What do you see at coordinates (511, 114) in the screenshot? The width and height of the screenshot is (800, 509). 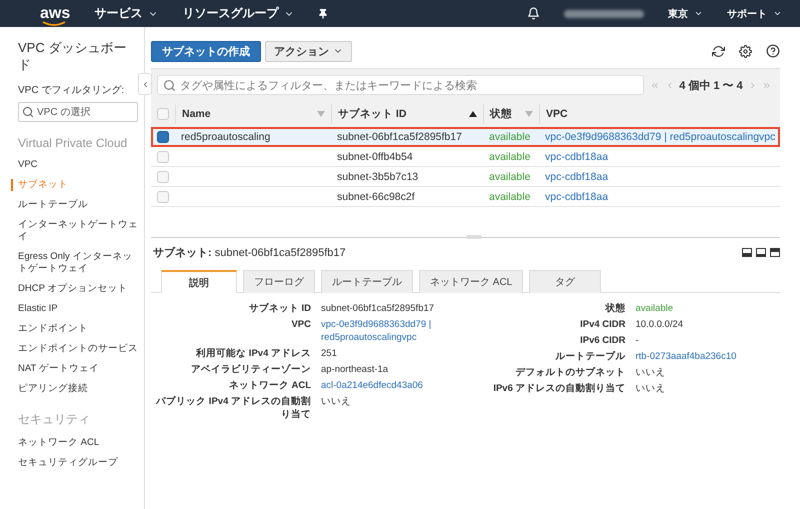 I see `column-header: 状態` at bounding box center [511, 114].